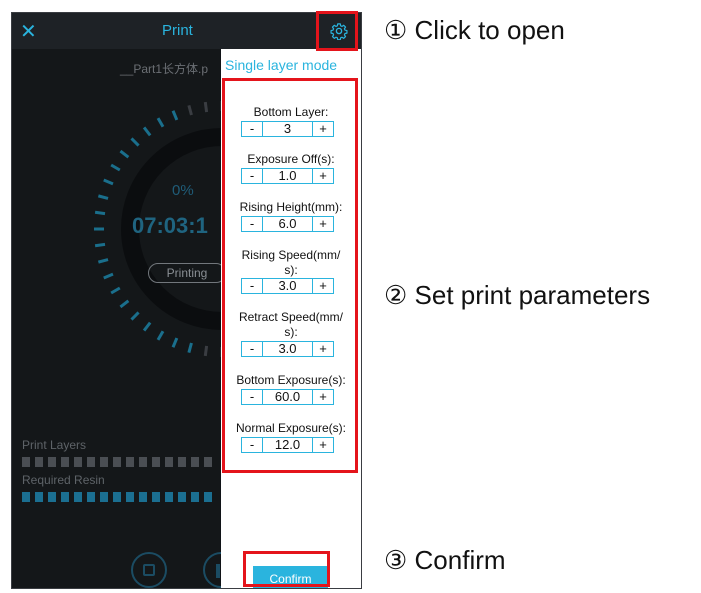  Describe the element at coordinates (517, 295) in the screenshot. I see `step-2-text: ② Set print parameters` at that location.